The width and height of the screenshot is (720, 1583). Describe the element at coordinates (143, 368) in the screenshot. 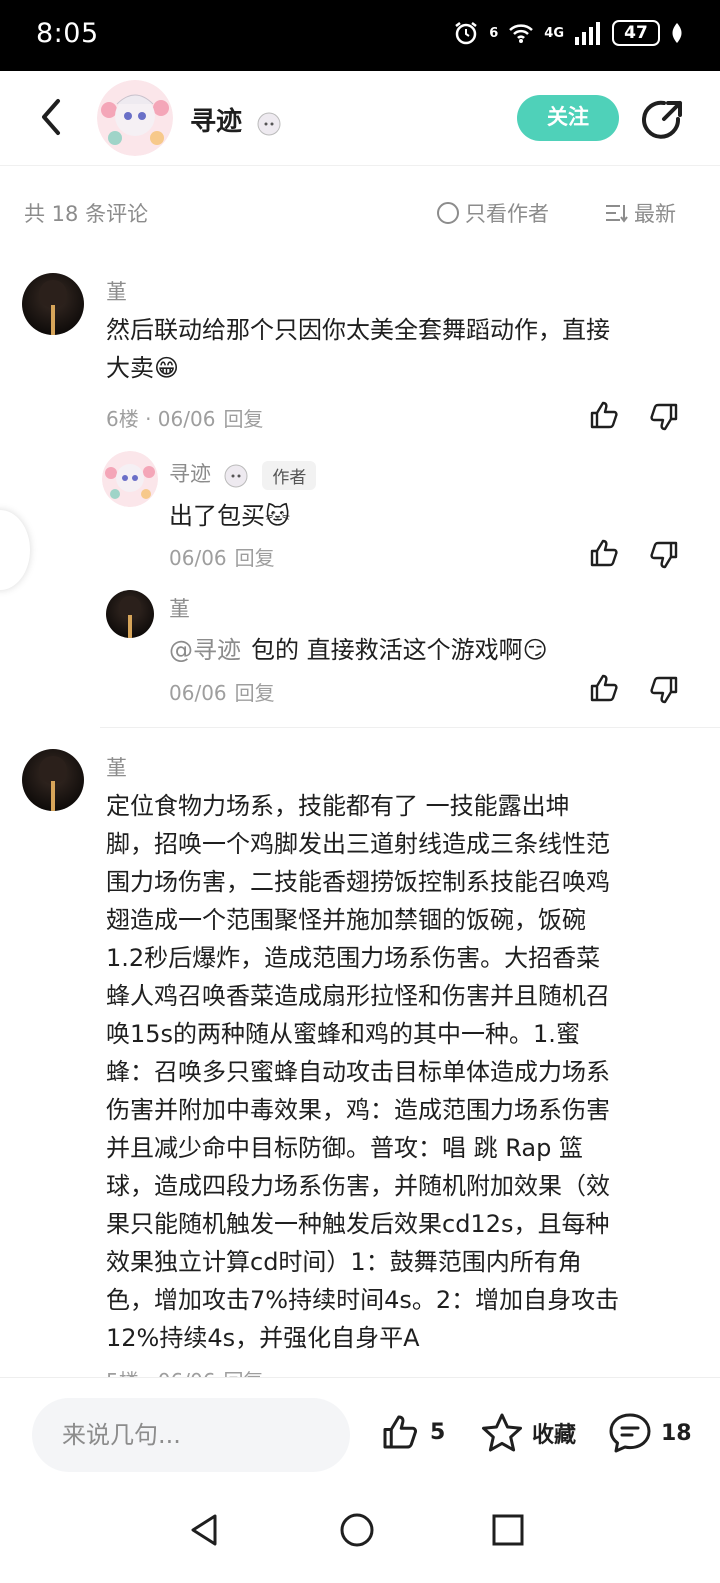

I see `comment-text-line: 大卖😁` at that location.